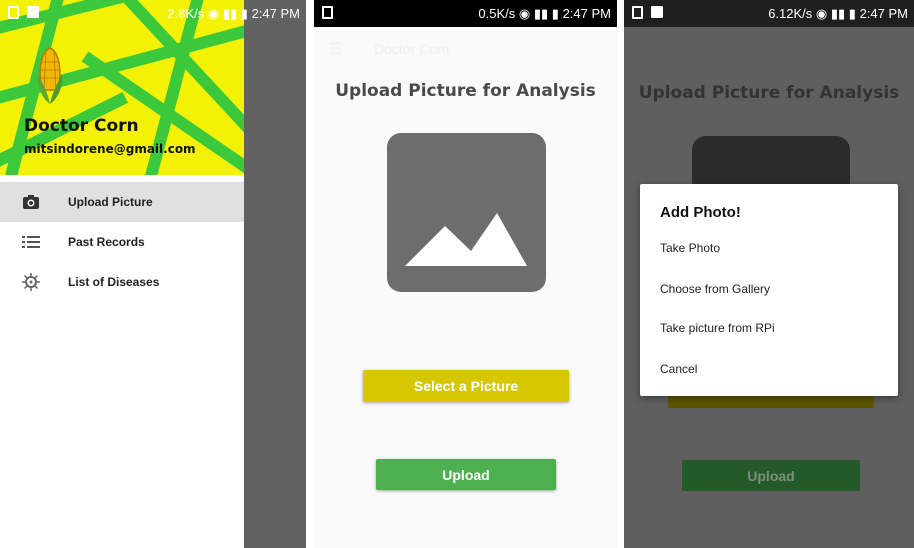 The width and height of the screenshot is (914, 548). Describe the element at coordinates (186, 13) in the screenshot. I see `network-speed: 2.8K/s` at that location.